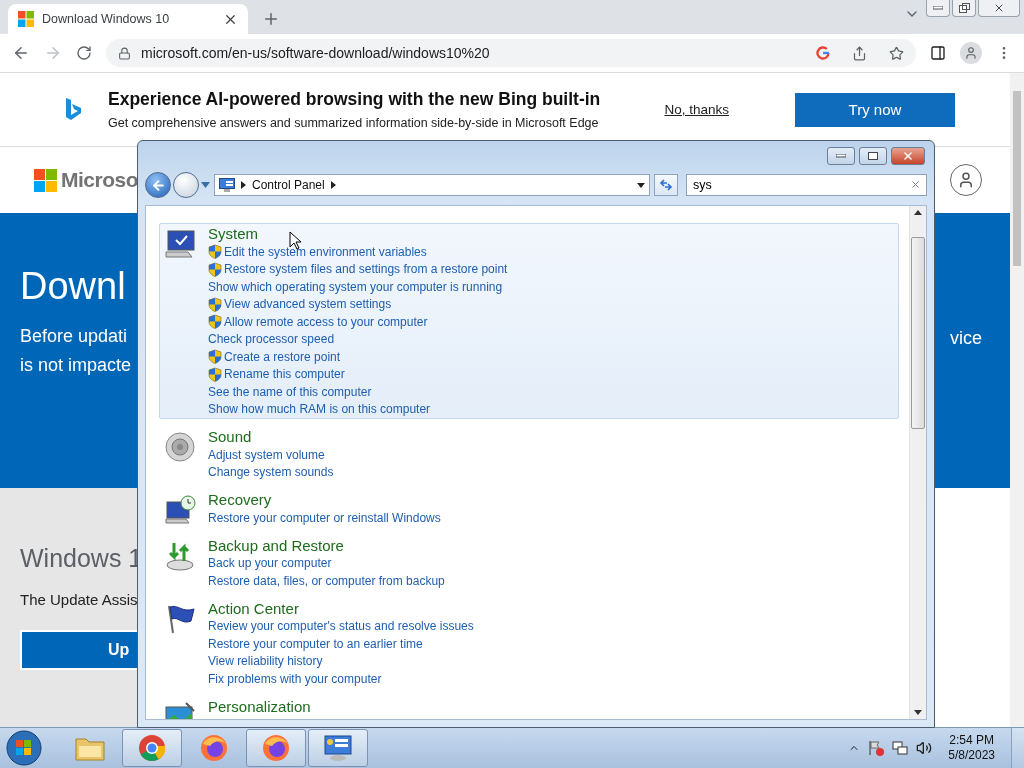 This screenshot has height=768, width=1024. I want to click on result-group: Action Center Review your computer's status and resolve issues Restore your computer to an earlier time View reliability history Fix problems with your computer, so click(529, 643).